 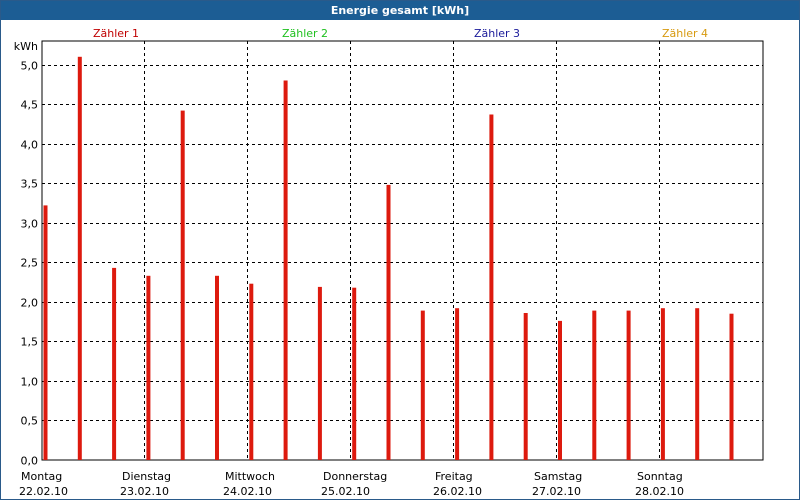 I want to click on x-tick-date: 25.02.10, so click(x=345, y=491).